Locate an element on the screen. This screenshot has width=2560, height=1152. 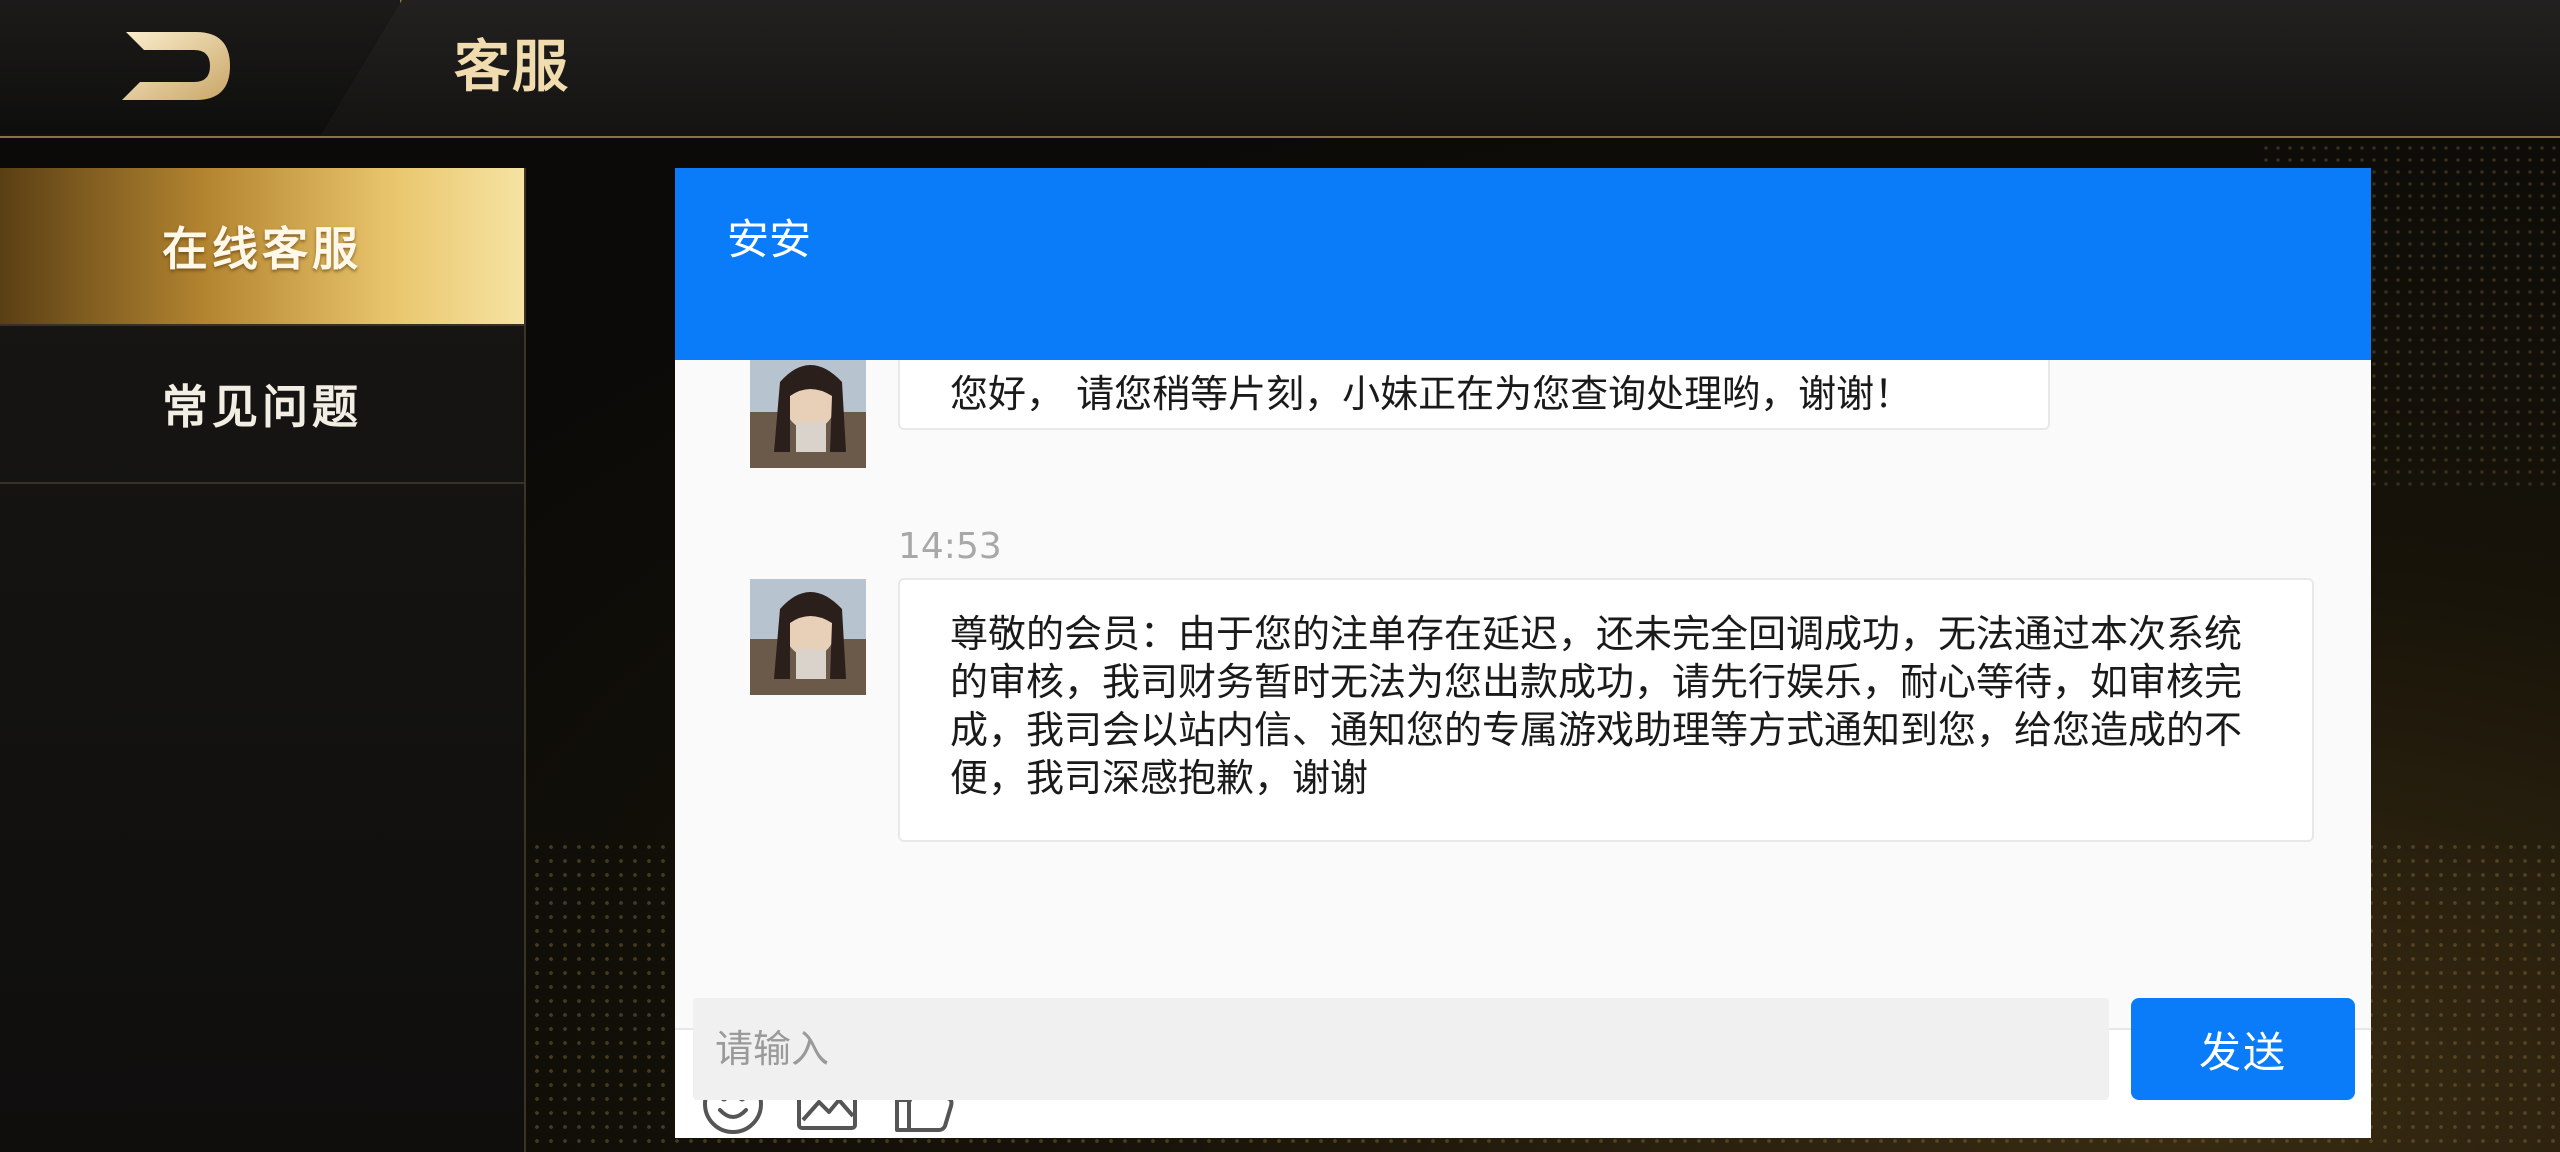
message-bubble: 您好， 请您稍等片刻，小妹正在为您查询处理哟，谢谢！ is located at coordinates (1474, 395).